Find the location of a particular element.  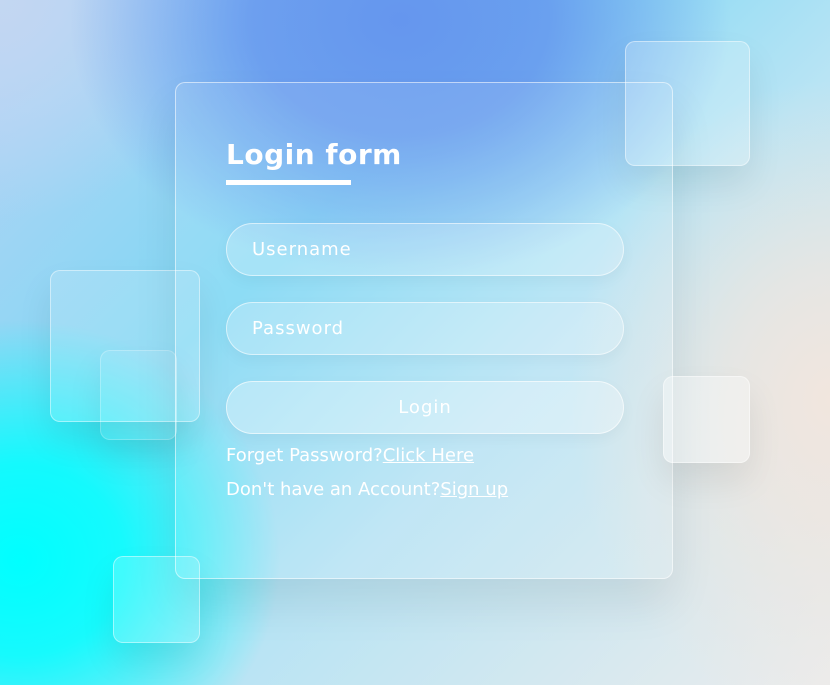

sign-up-link: Sign up is located at coordinates (474, 489).